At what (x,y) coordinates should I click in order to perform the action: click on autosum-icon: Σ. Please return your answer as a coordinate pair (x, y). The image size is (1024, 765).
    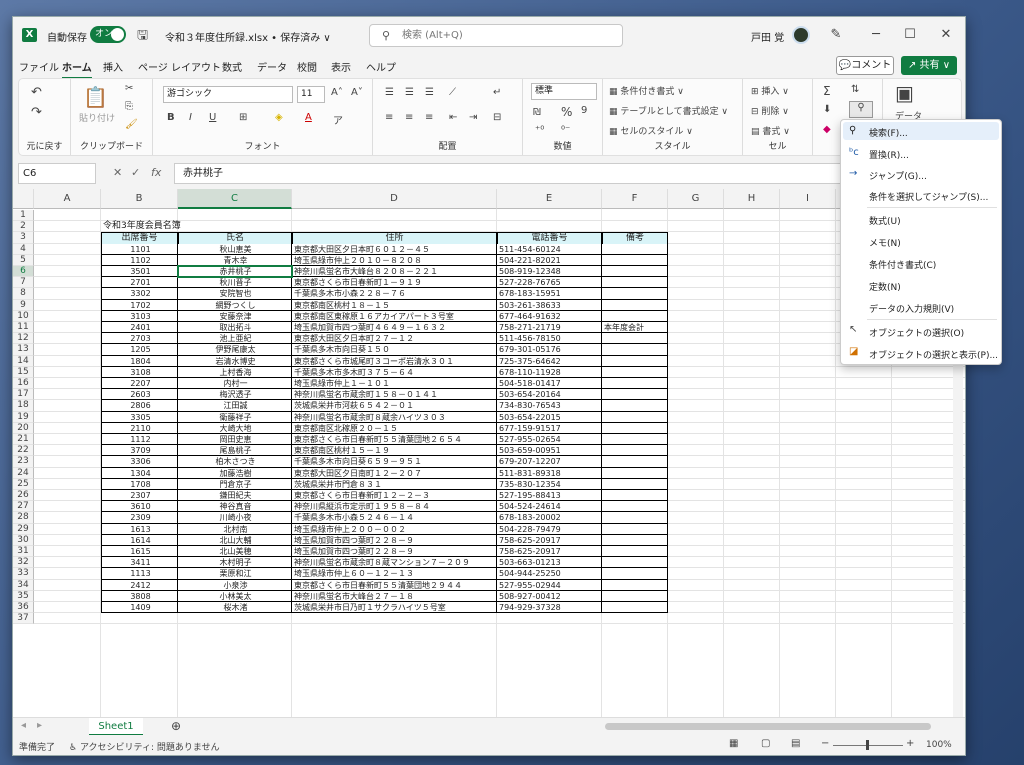
    Looking at the image, I should click on (827, 91).